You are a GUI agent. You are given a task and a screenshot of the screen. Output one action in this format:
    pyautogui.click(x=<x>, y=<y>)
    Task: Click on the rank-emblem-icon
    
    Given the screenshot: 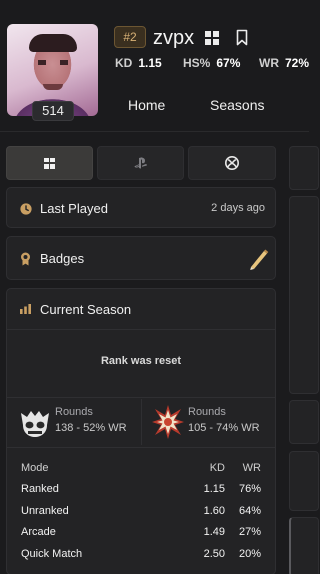 What is the action you would take?
    pyautogui.click(x=168, y=422)
    